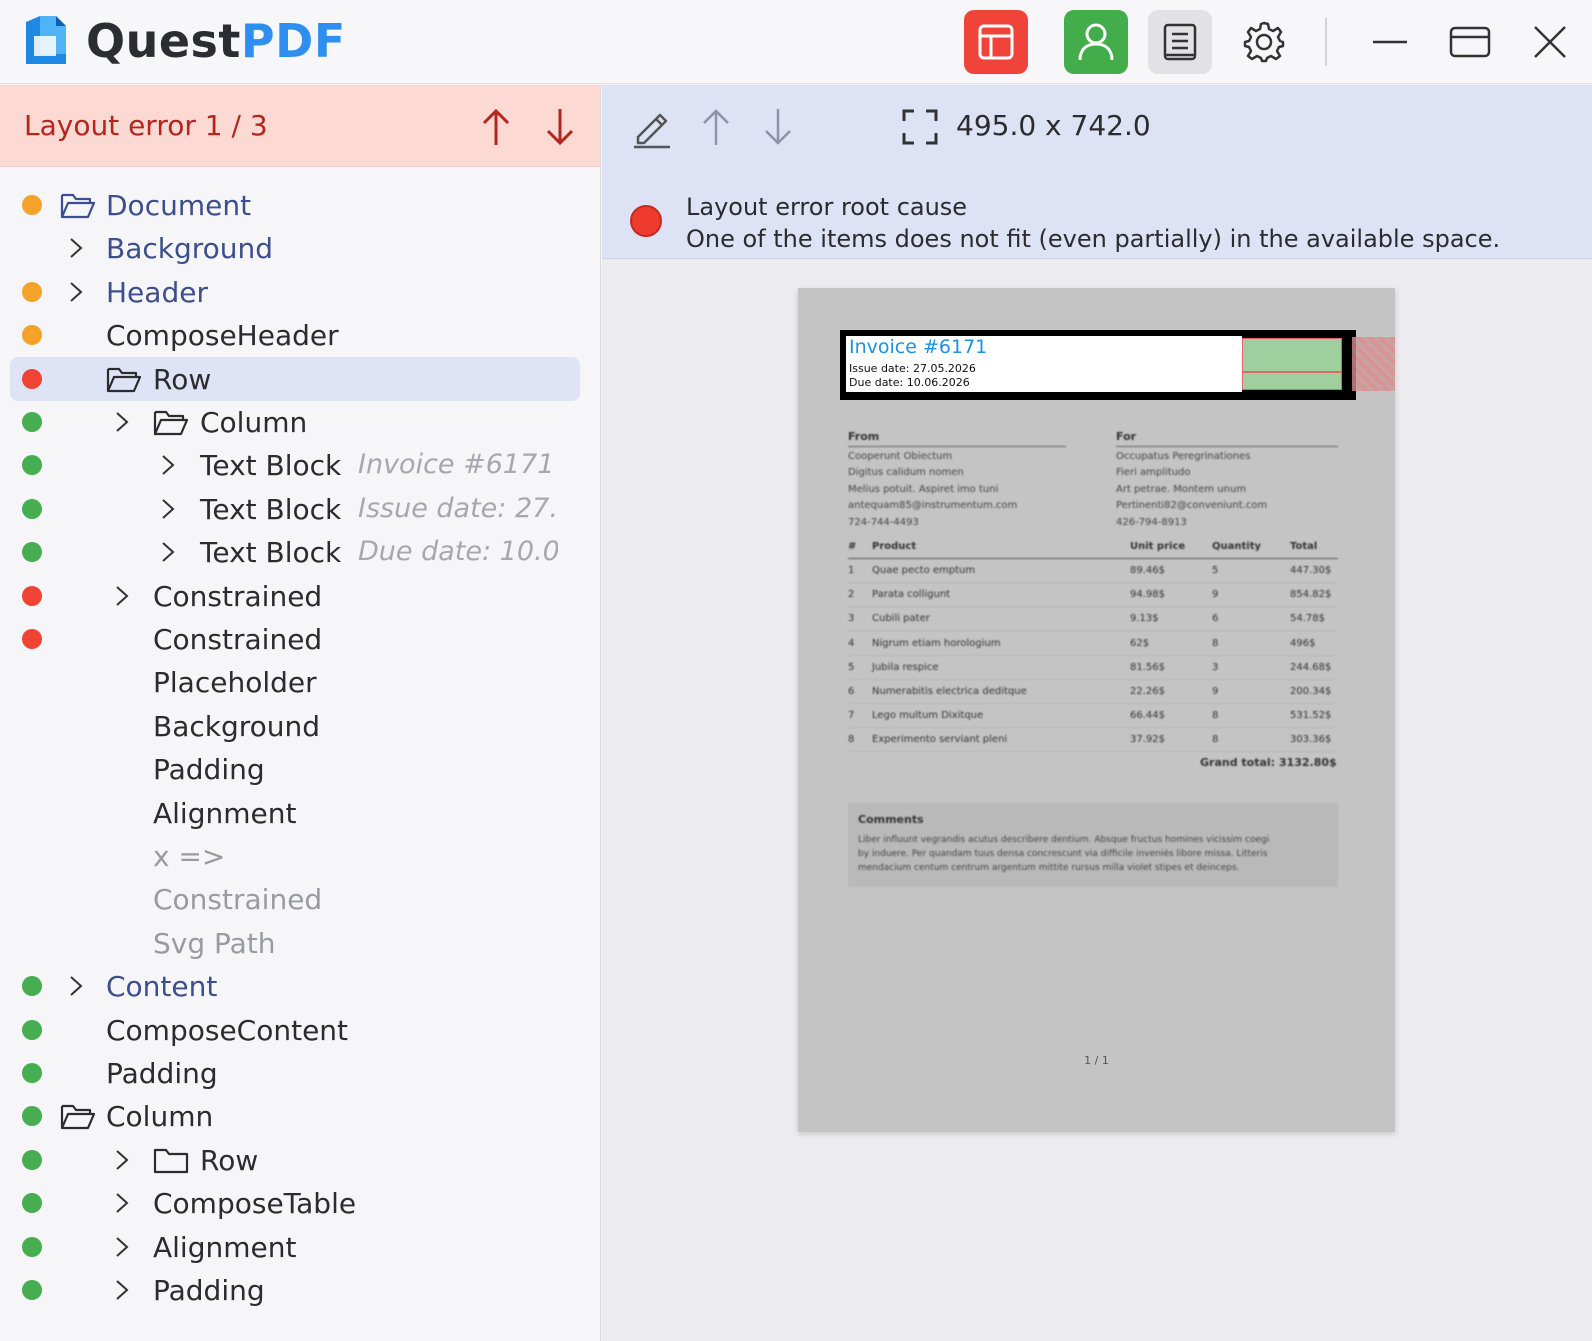 The width and height of the screenshot is (1592, 1341). Describe the element at coordinates (851, 619) in the screenshot. I see `table-cell: 3` at that location.